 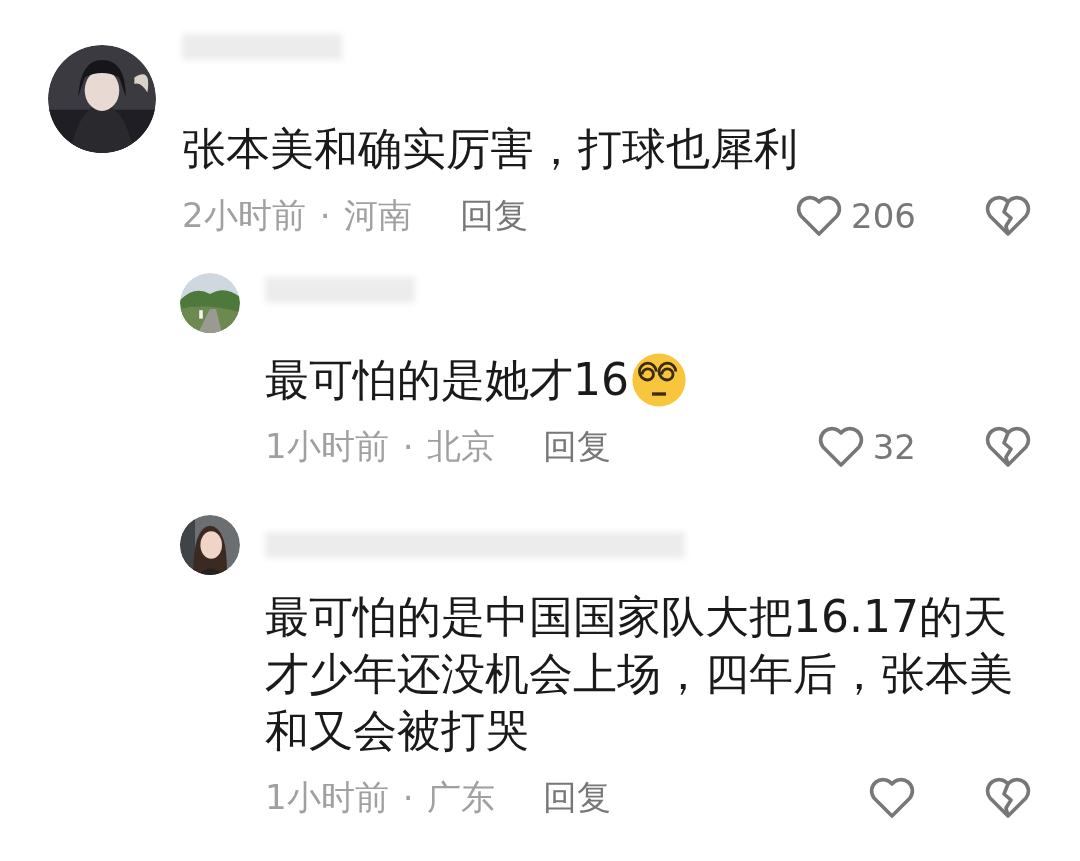 I want to click on comment-location: 北京, so click(x=461, y=446).